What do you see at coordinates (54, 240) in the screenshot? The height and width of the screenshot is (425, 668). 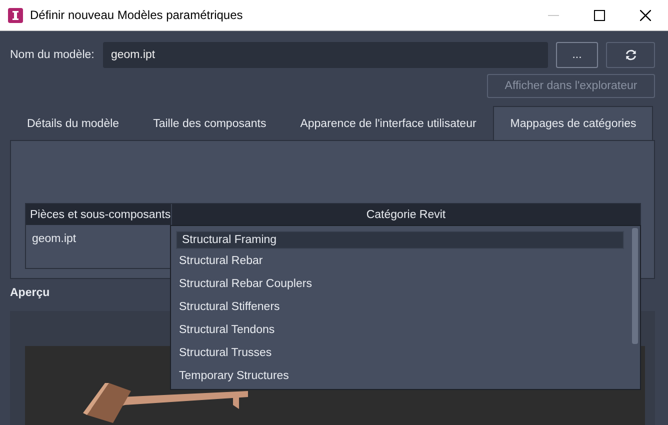 I see `table-cell-text: geom.ipt` at bounding box center [54, 240].